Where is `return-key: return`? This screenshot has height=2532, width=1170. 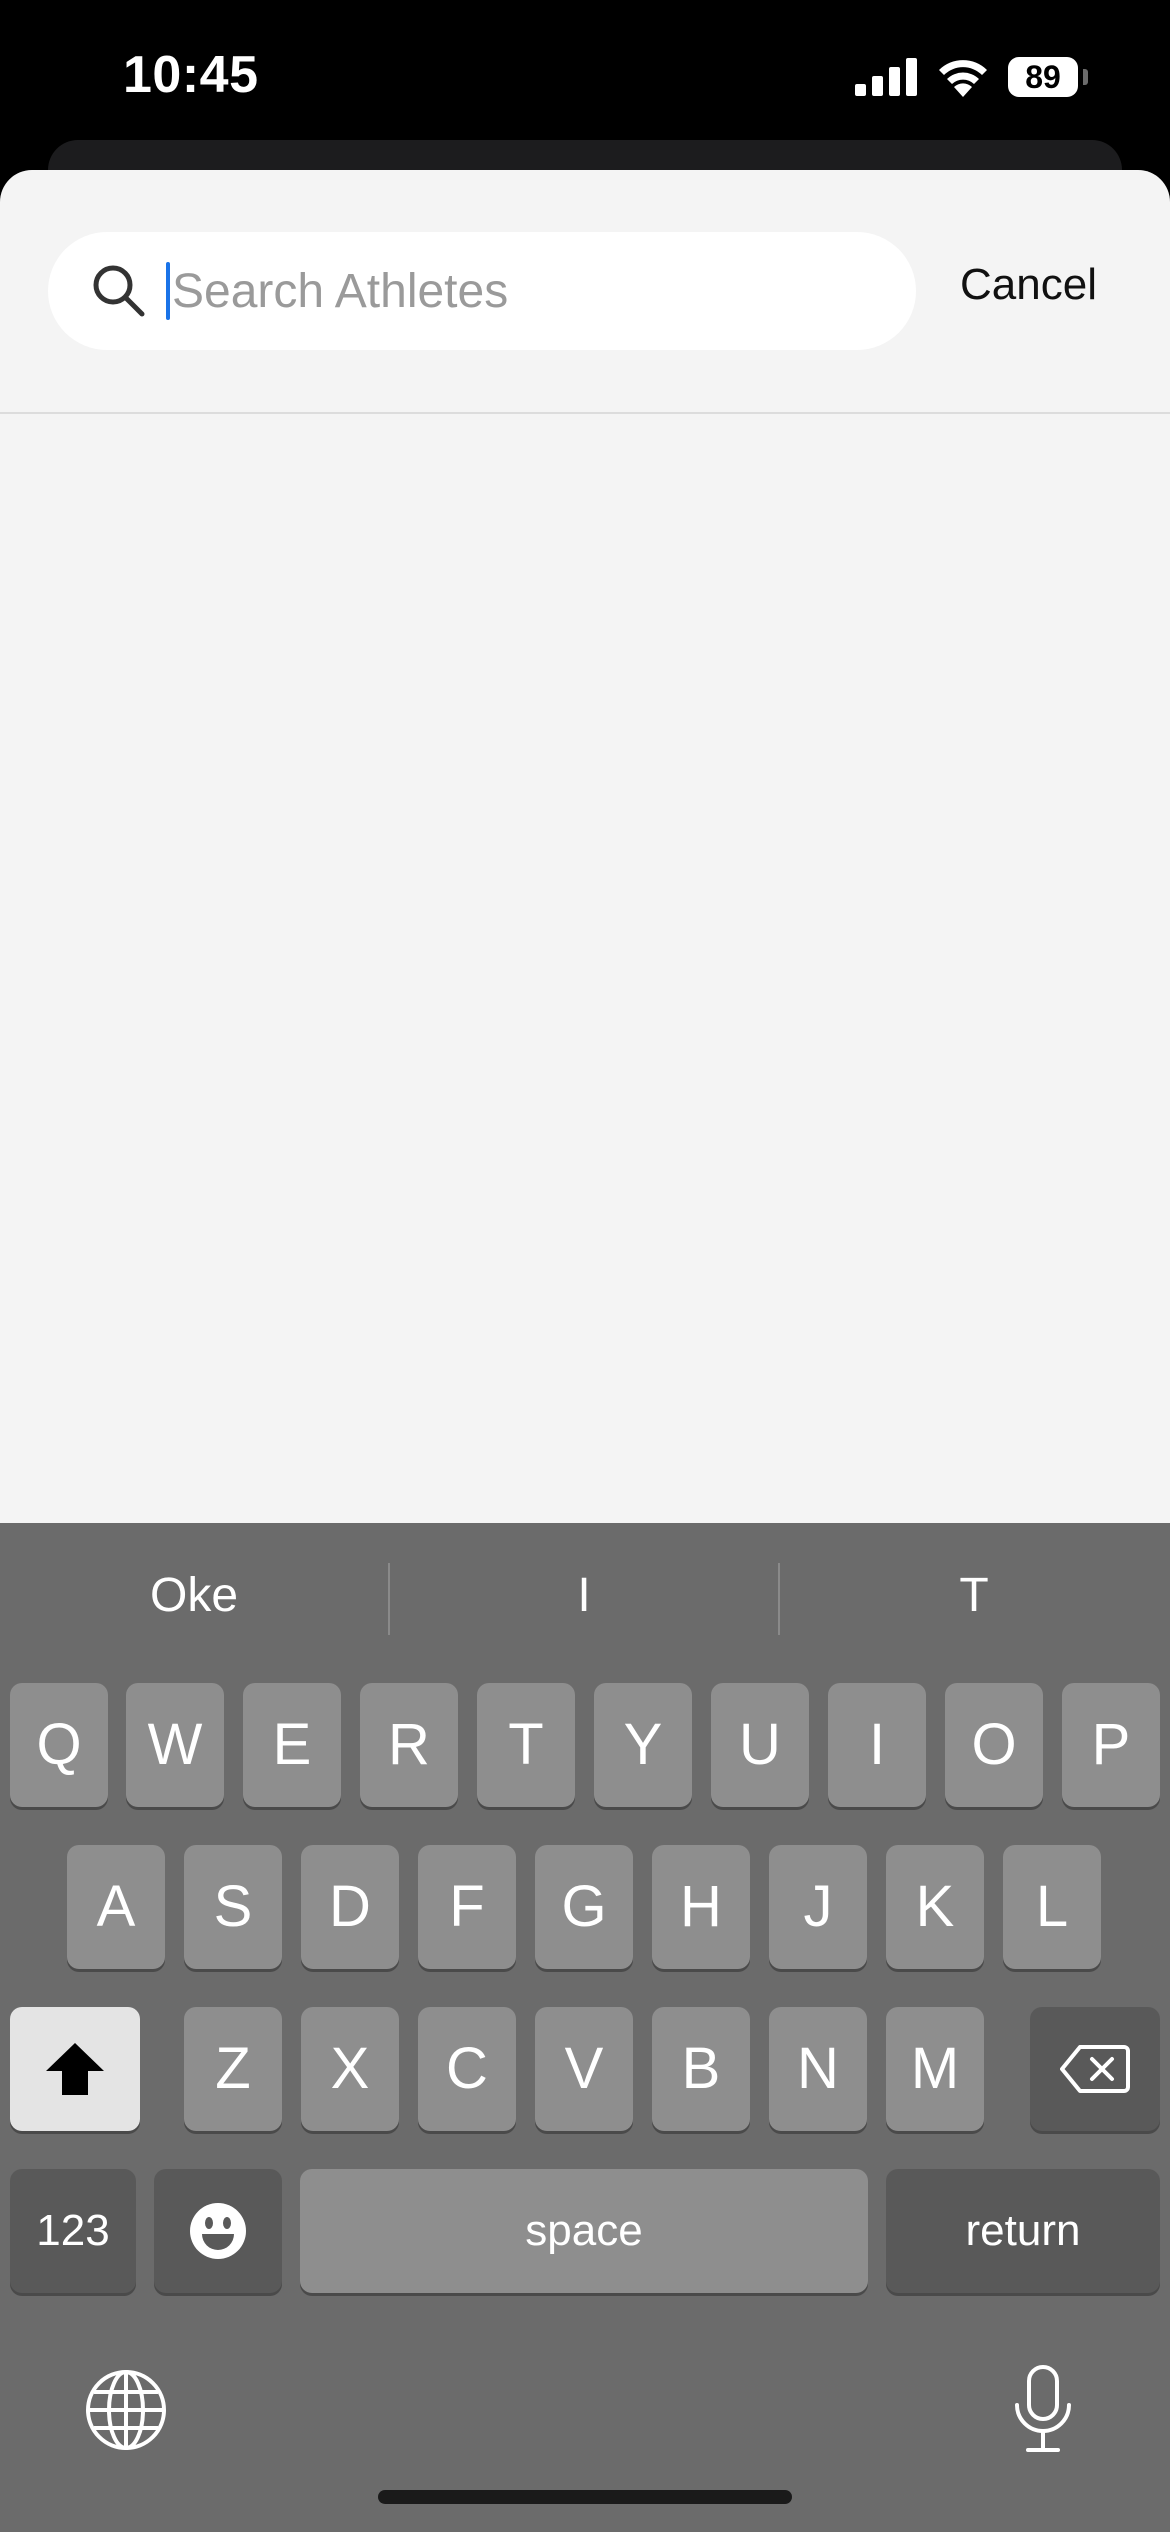
return-key: return is located at coordinates (1023, 2231).